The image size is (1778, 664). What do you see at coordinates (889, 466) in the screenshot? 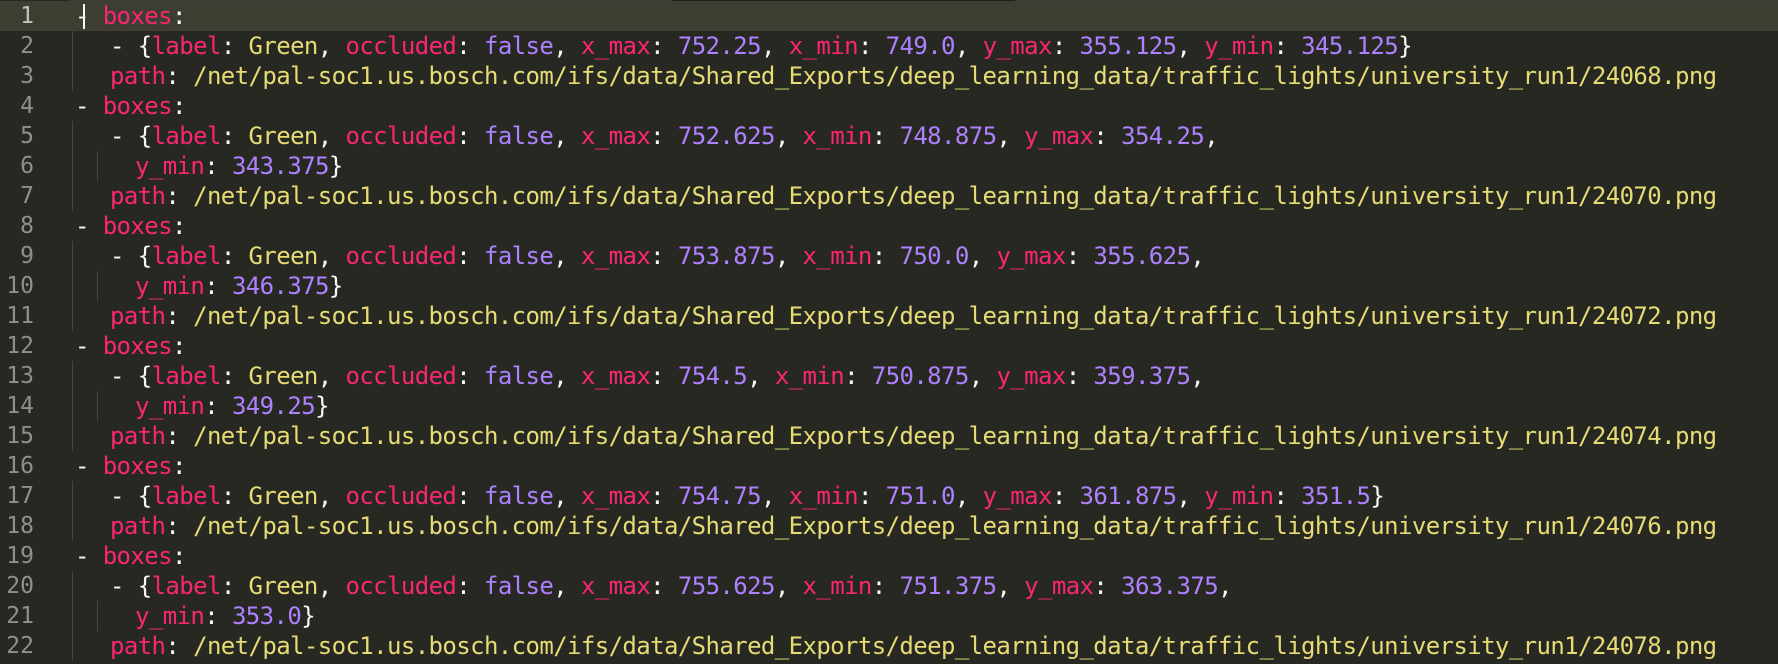
I see `code-line: 16 - boxes:` at bounding box center [889, 466].